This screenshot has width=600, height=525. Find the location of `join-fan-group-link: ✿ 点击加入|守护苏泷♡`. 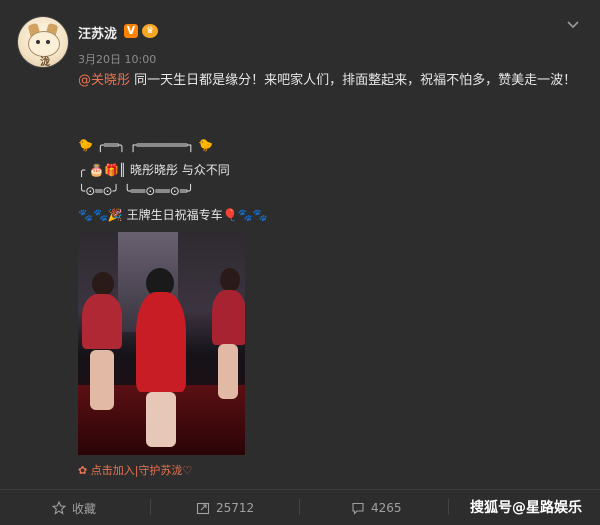

join-fan-group-link: ✿ 点击加入|守护苏泷♡ is located at coordinates (135, 470).